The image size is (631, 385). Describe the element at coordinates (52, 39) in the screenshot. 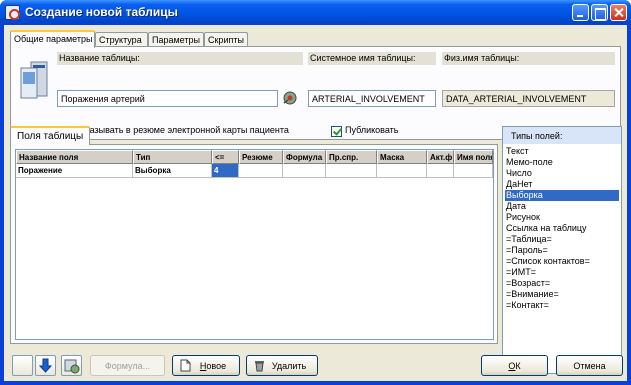

I see `tab-general: Общие параметры` at that location.